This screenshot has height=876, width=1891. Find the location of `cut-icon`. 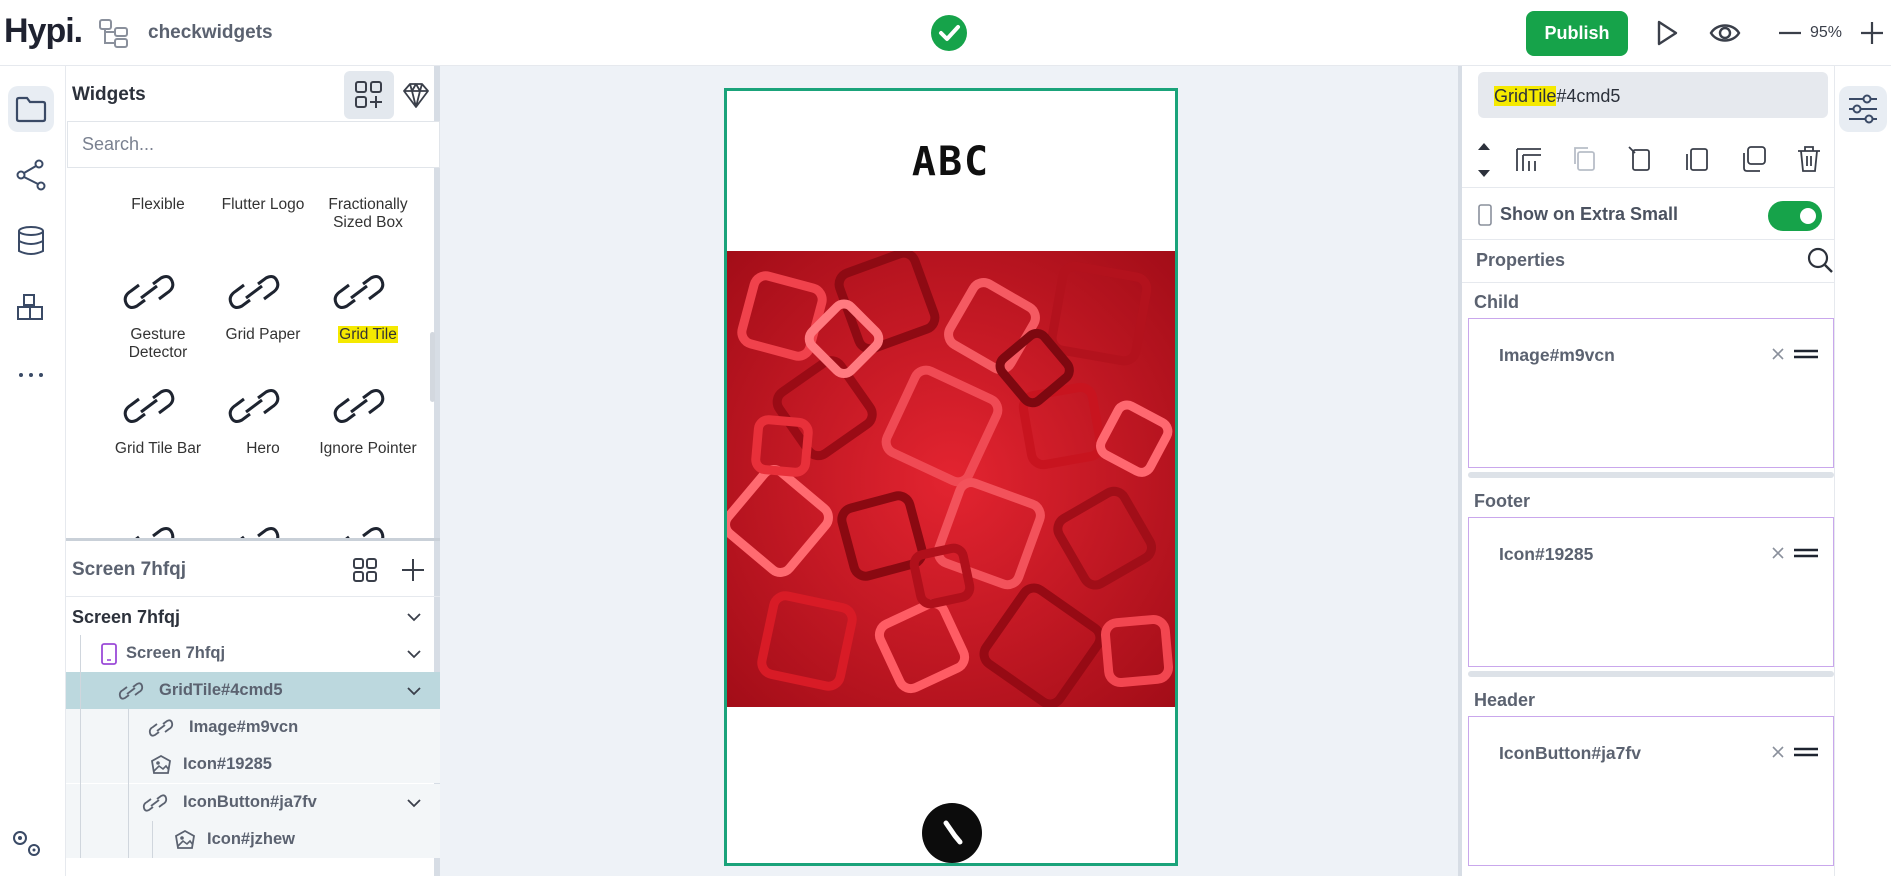

cut-icon is located at coordinates (1641, 159).